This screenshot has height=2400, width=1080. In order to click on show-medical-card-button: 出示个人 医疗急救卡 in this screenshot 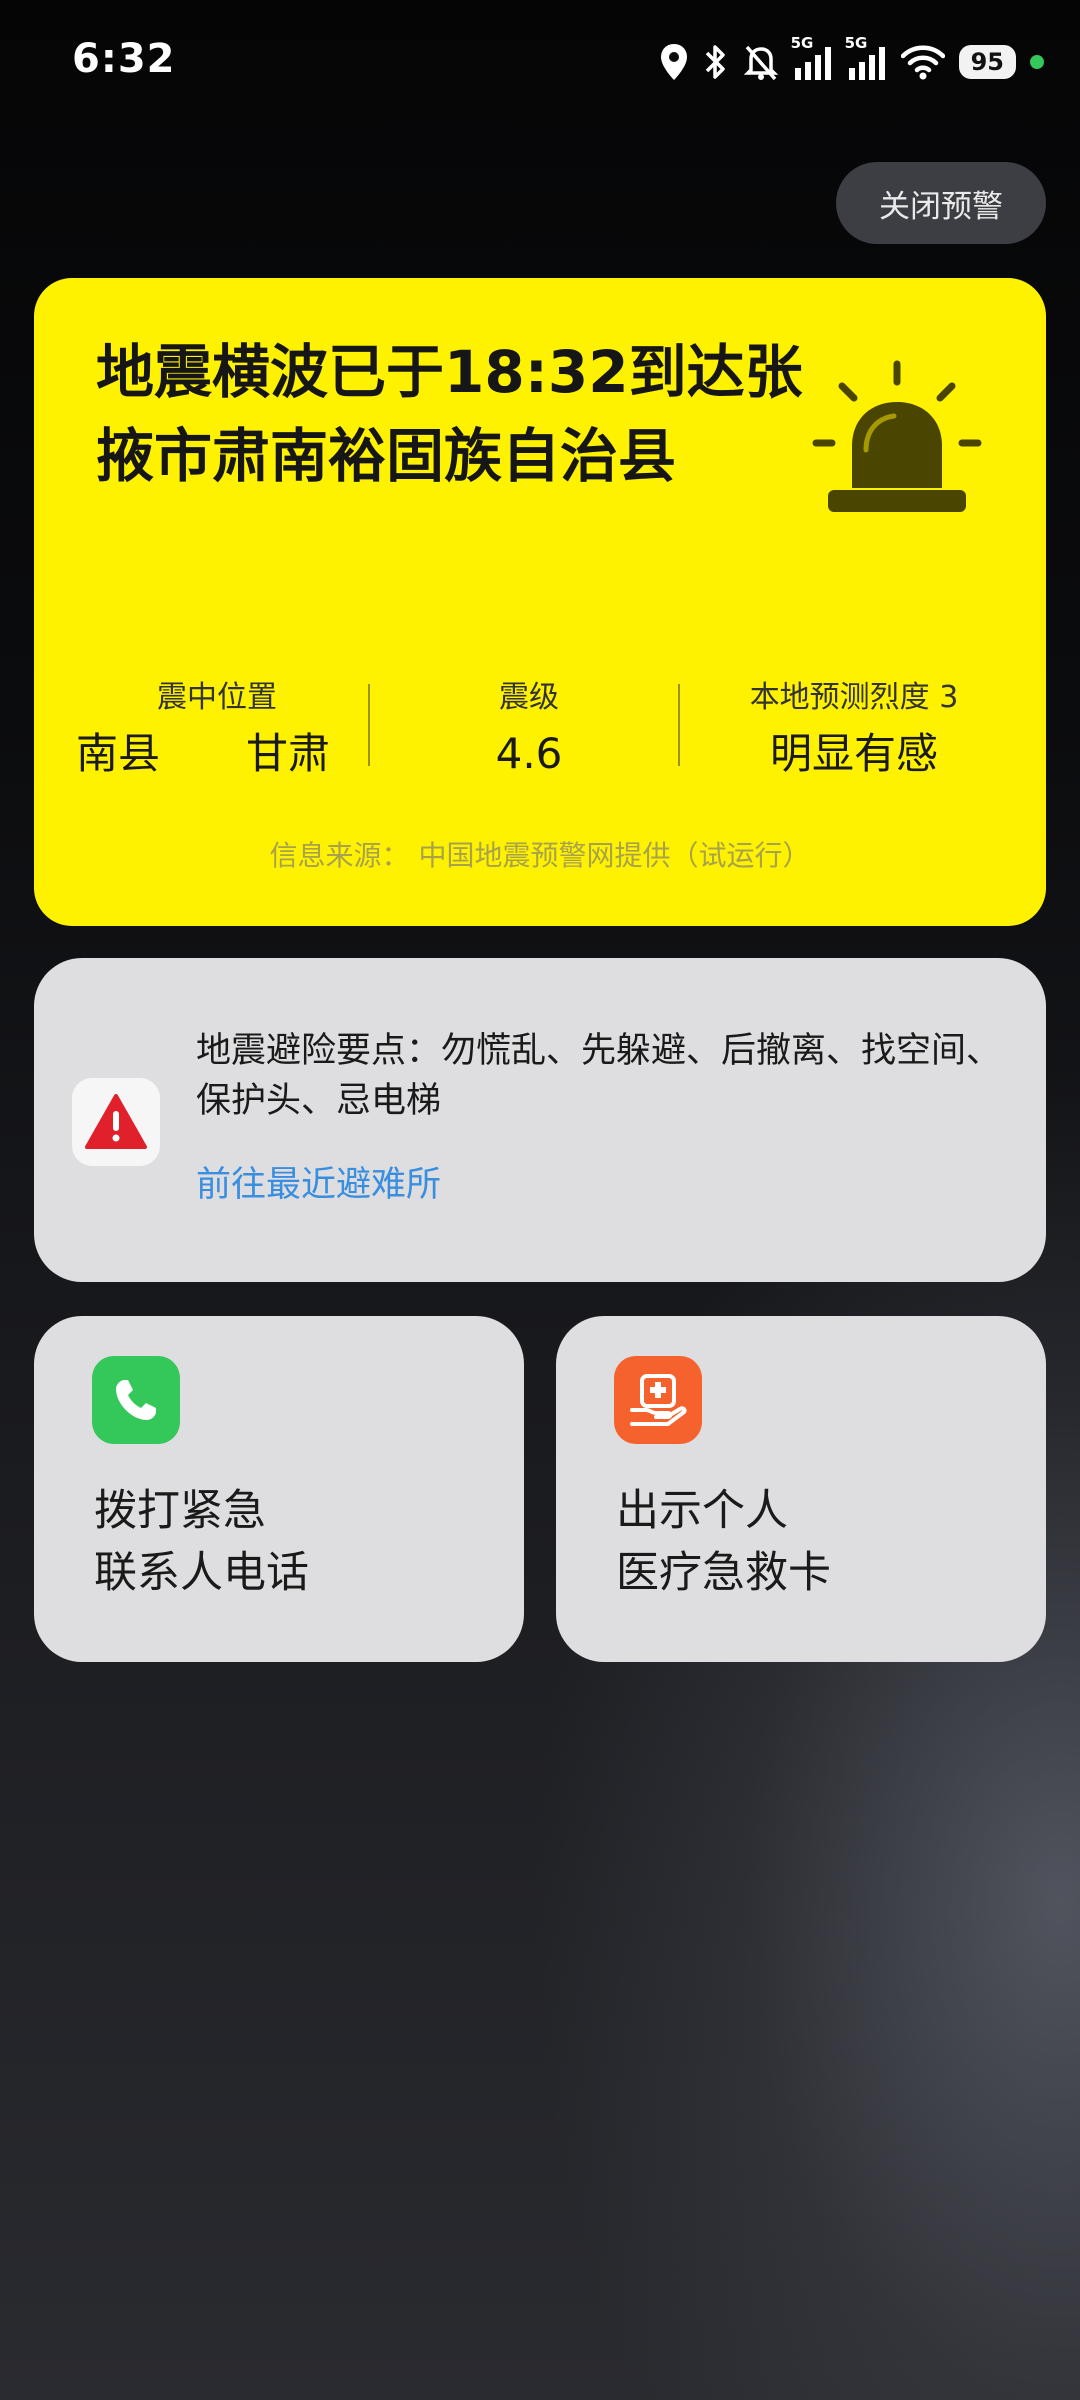, I will do `click(801, 1489)`.